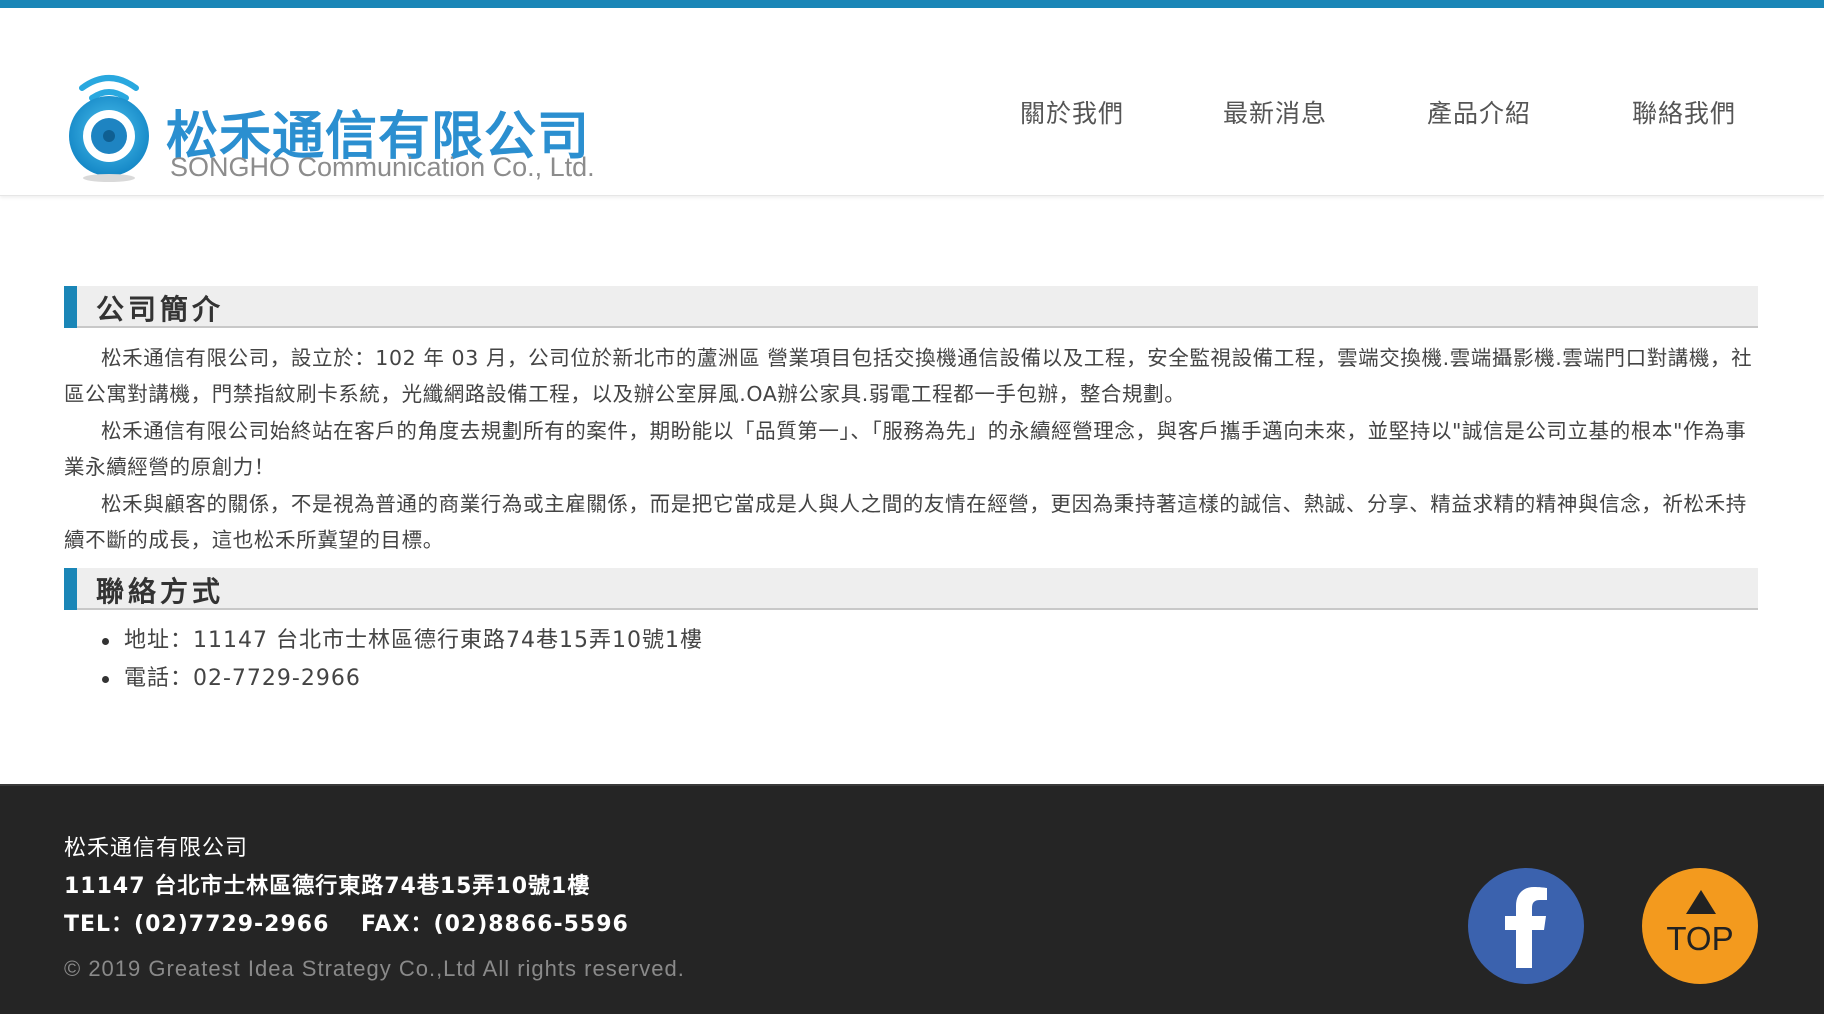 The image size is (1824, 1014). What do you see at coordinates (160, 309) in the screenshot?
I see `section-title: 公司簡介` at bounding box center [160, 309].